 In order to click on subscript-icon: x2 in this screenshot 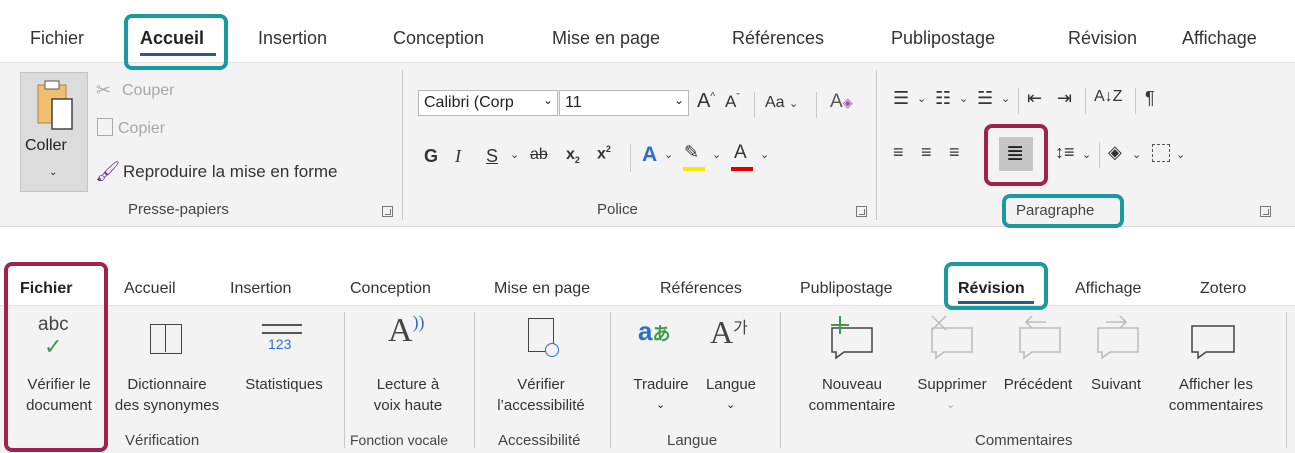, I will do `click(573, 155)`.